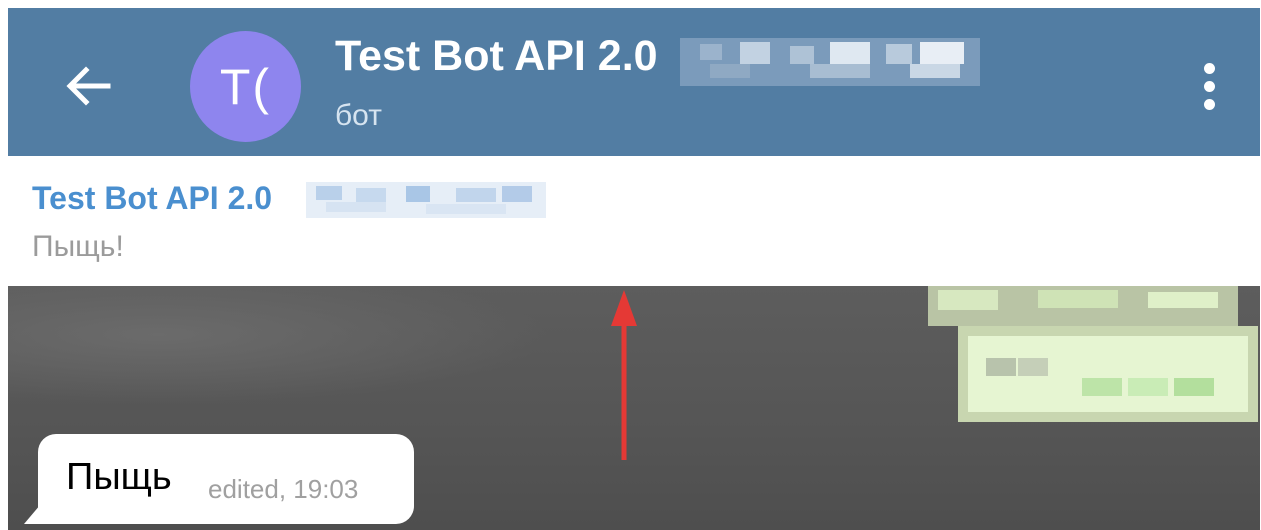 The image size is (1261, 530). Describe the element at coordinates (1209, 89) in the screenshot. I see `more-vertical-icon` at that location.